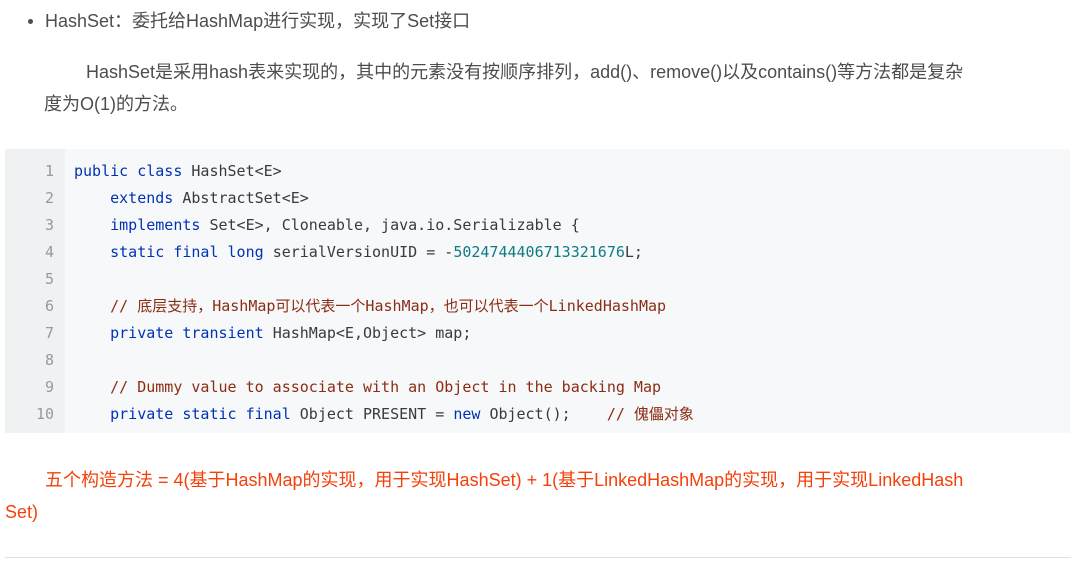 The width and height of the screenshot is (1074, 569). I want to click on note-line-2: Set), so click(22, 512).